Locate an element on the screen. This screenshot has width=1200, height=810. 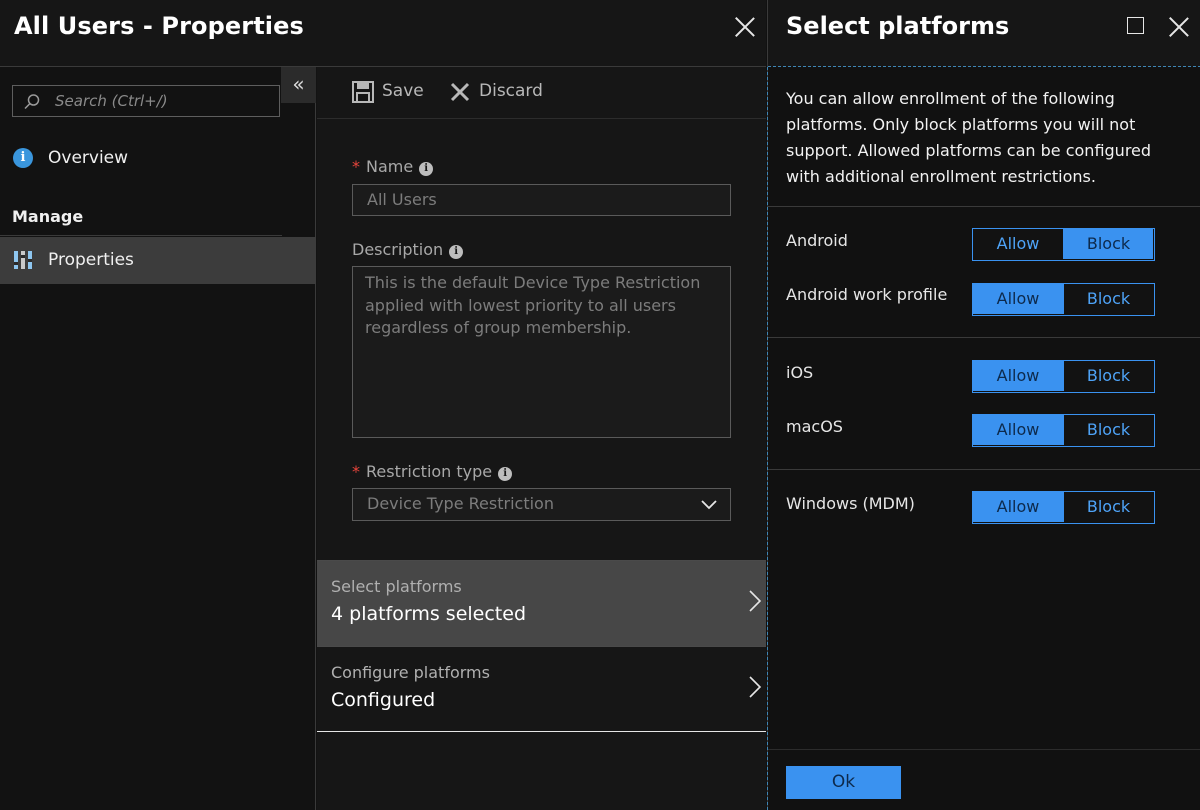
configure-platforms-value: Configured is located at coordinates (383, 700).